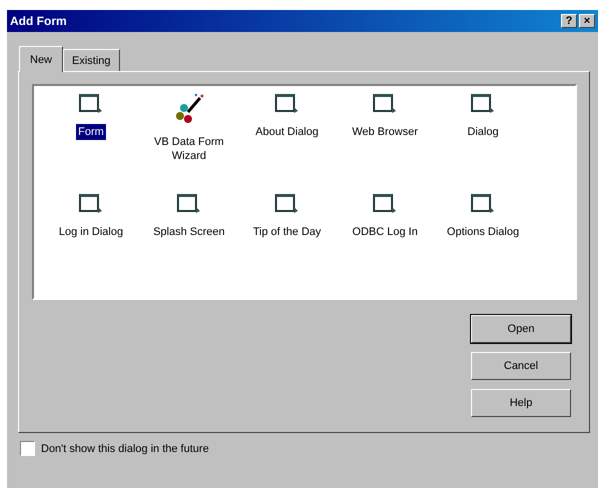 This screenshot has width=598, height=488. I want to click on dialog-button: Cancel, so click(521, 366).